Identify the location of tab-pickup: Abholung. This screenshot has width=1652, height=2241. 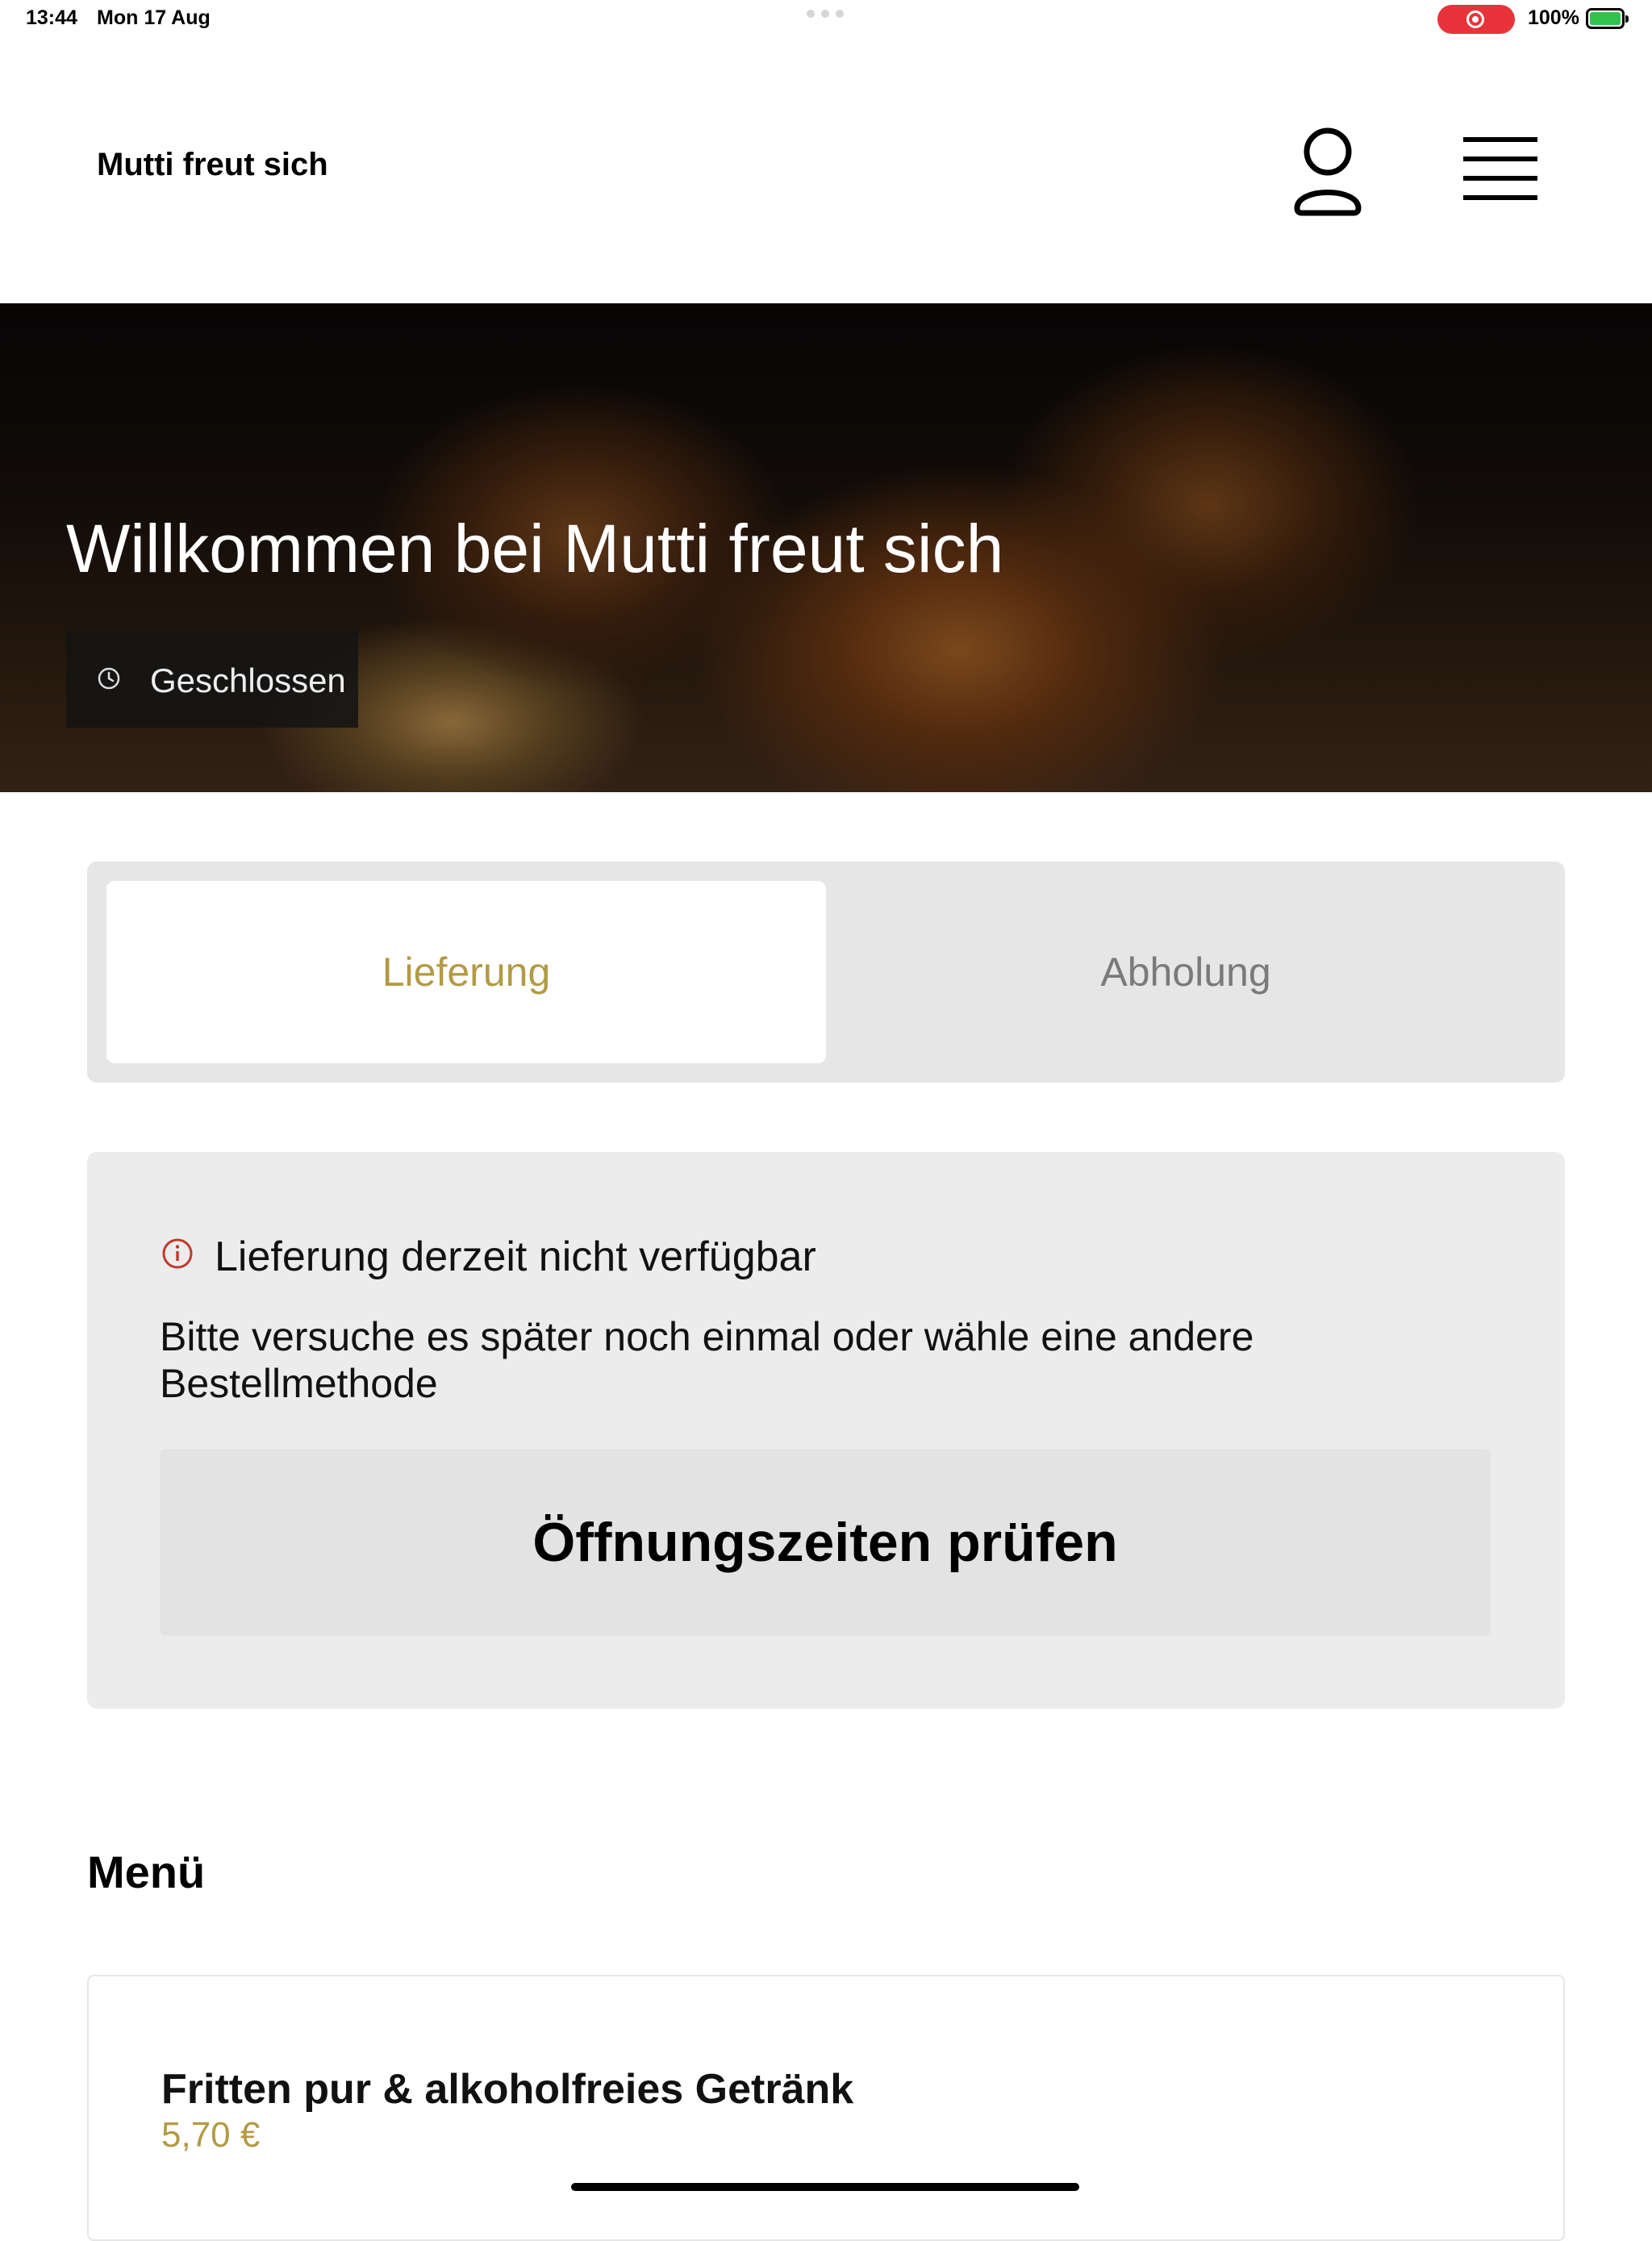
(1186, 972).